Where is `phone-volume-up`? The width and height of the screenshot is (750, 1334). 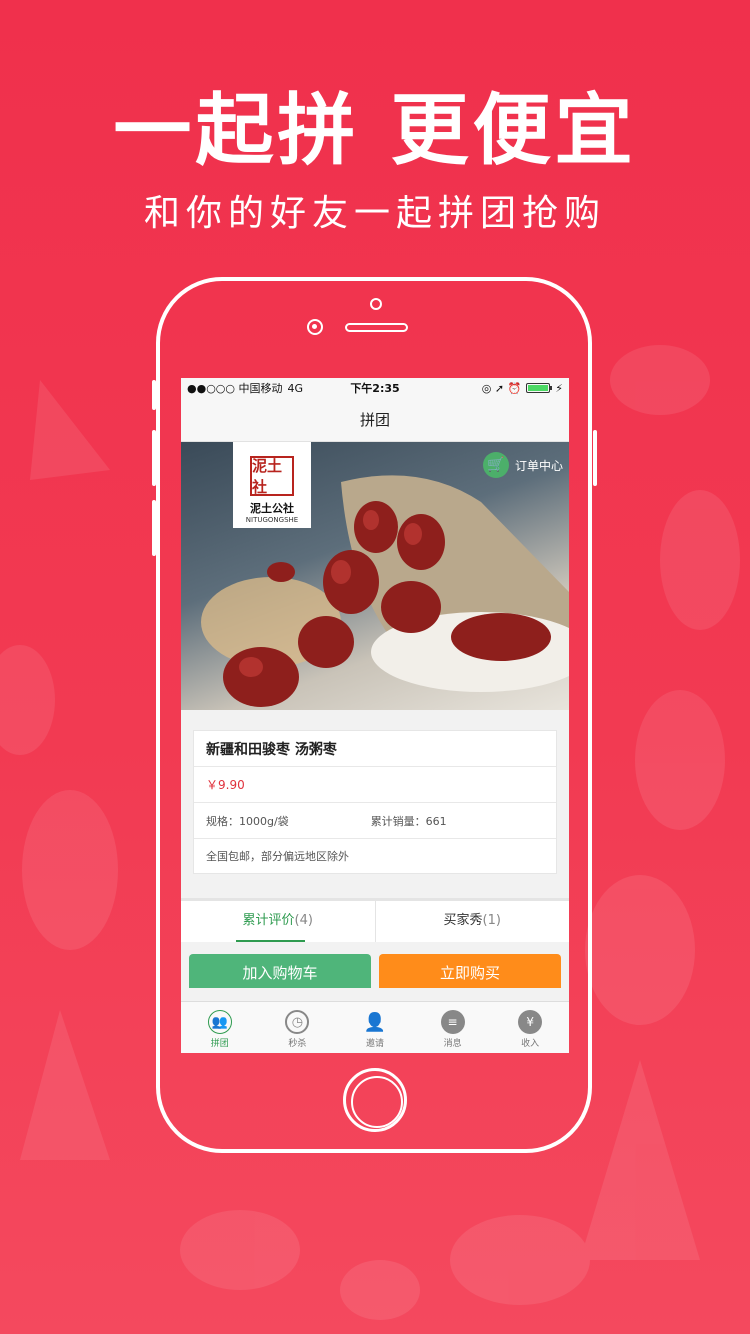 phone-volume-up is located at coordinates (154, 458).